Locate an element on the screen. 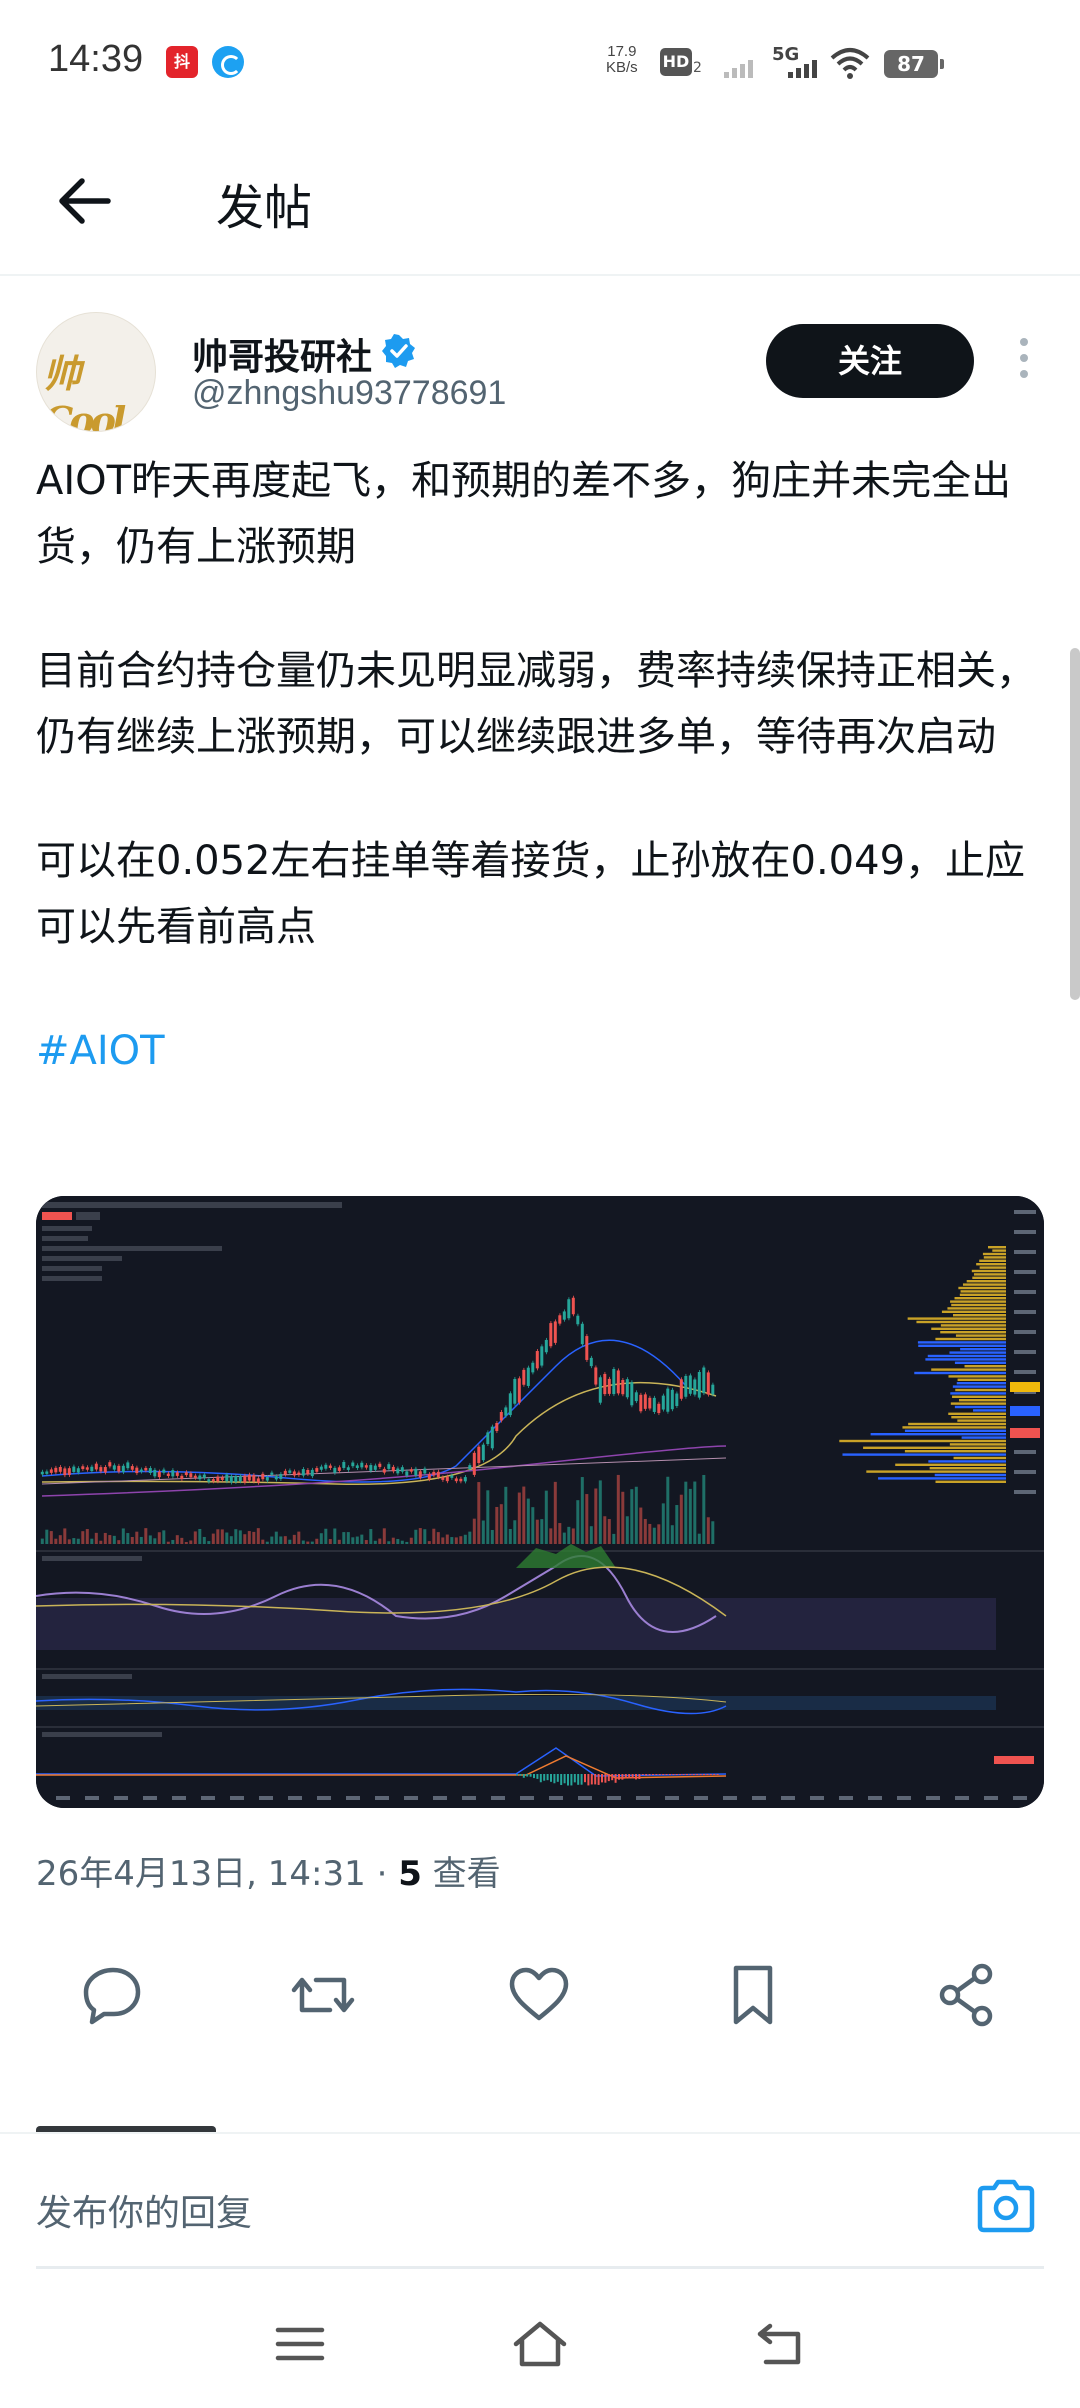  more-options-icon is located at coordinates (1024, 363).